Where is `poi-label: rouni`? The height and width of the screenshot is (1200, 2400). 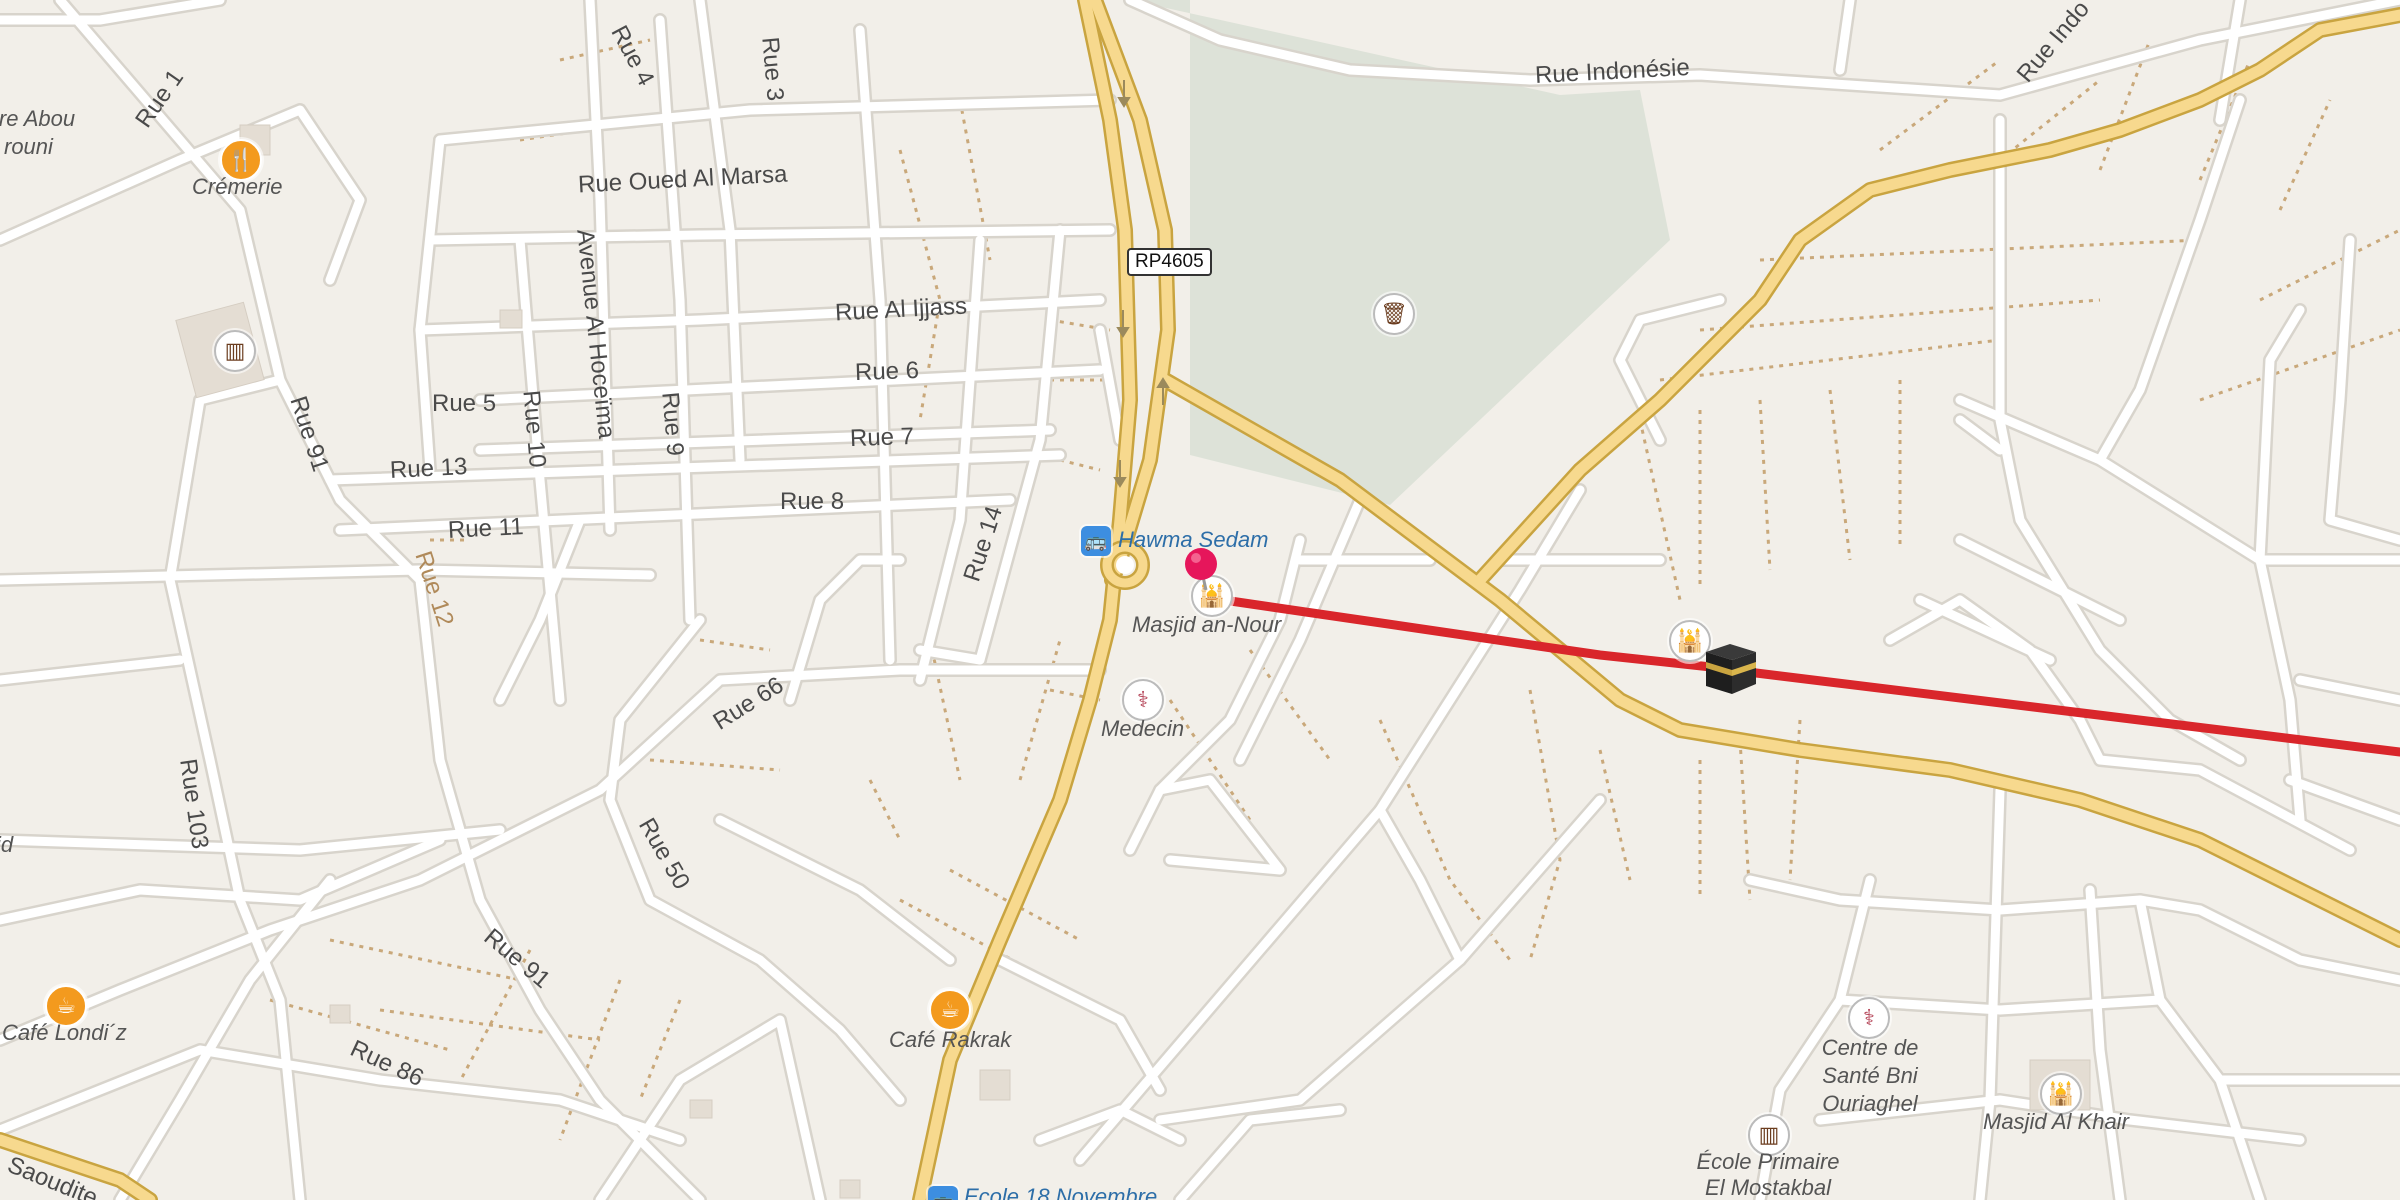 poi-label: rouni is located at coordinates (28, 146).